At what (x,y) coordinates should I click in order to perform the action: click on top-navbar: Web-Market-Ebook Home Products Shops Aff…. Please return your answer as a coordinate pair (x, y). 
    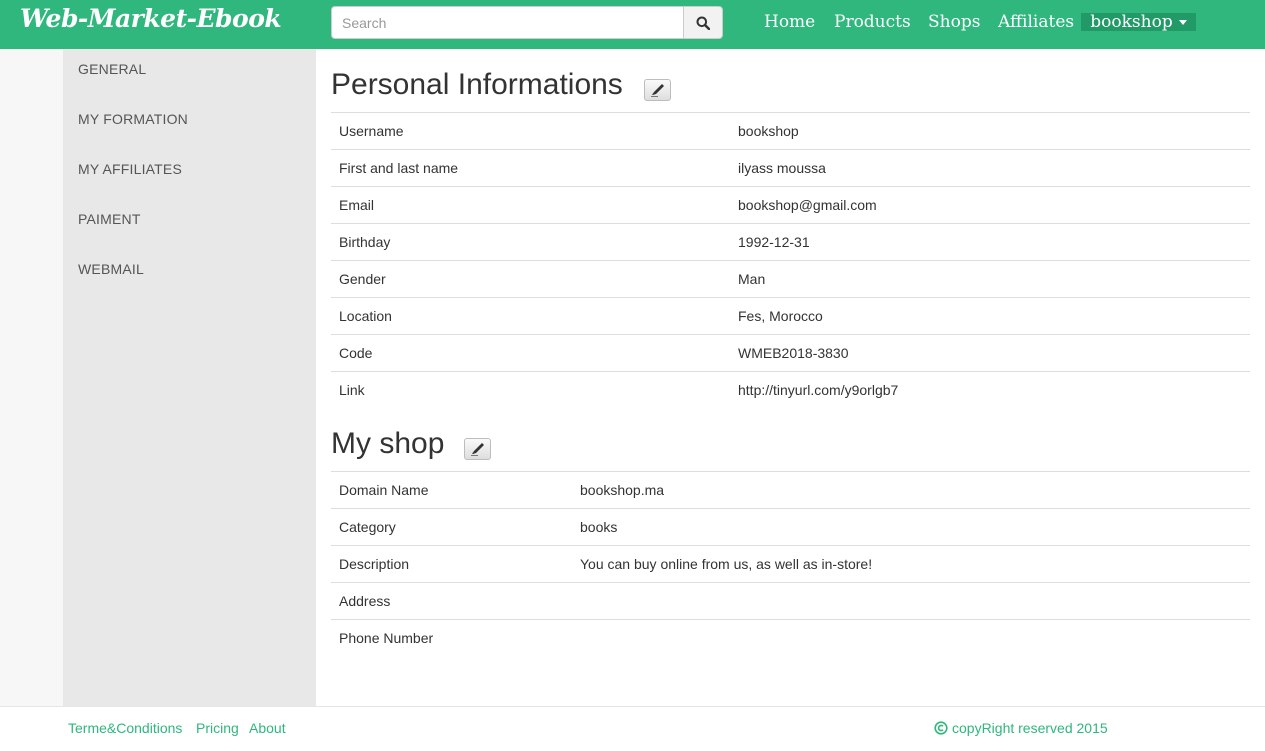
    Looking at the image, I should click on (632, 24).